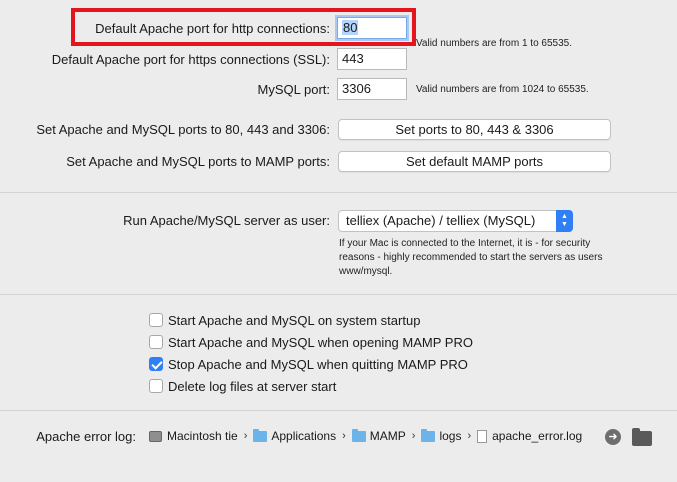  I want to click on path-segment-applications: Applications, so click(294, 435).